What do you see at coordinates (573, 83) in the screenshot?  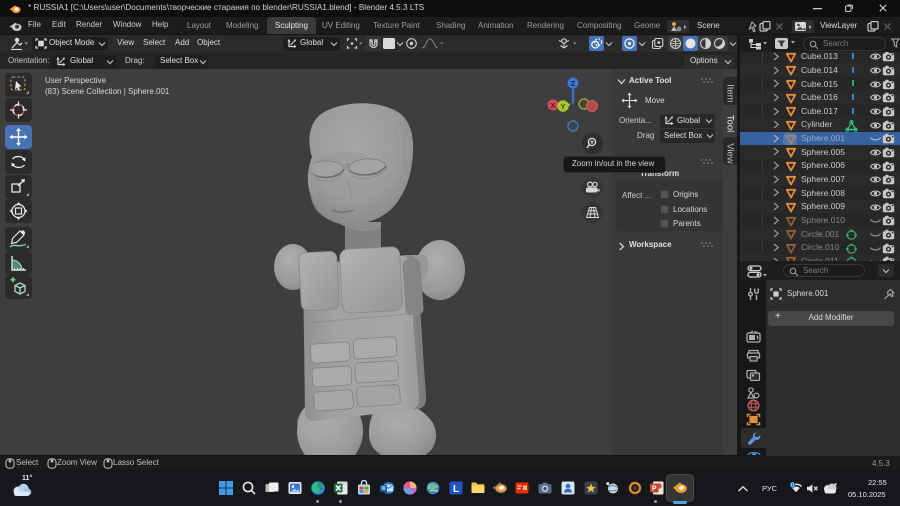 I see `svg-text: Z` at bounding box center [573, 83].